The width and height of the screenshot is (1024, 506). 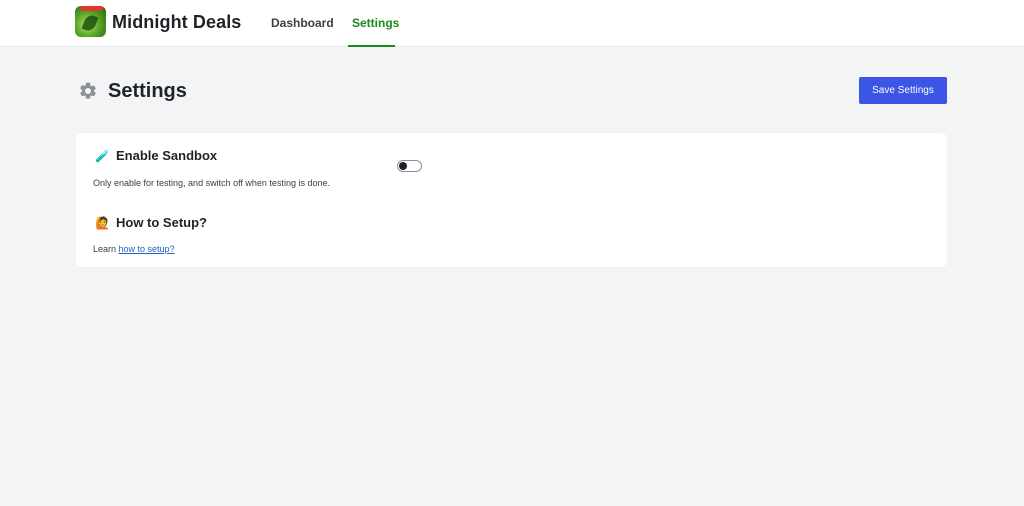 What do you see at coordinates (403, 166) in the screenshot?
I see `toggle-knob` at bounding box center [403, 166].